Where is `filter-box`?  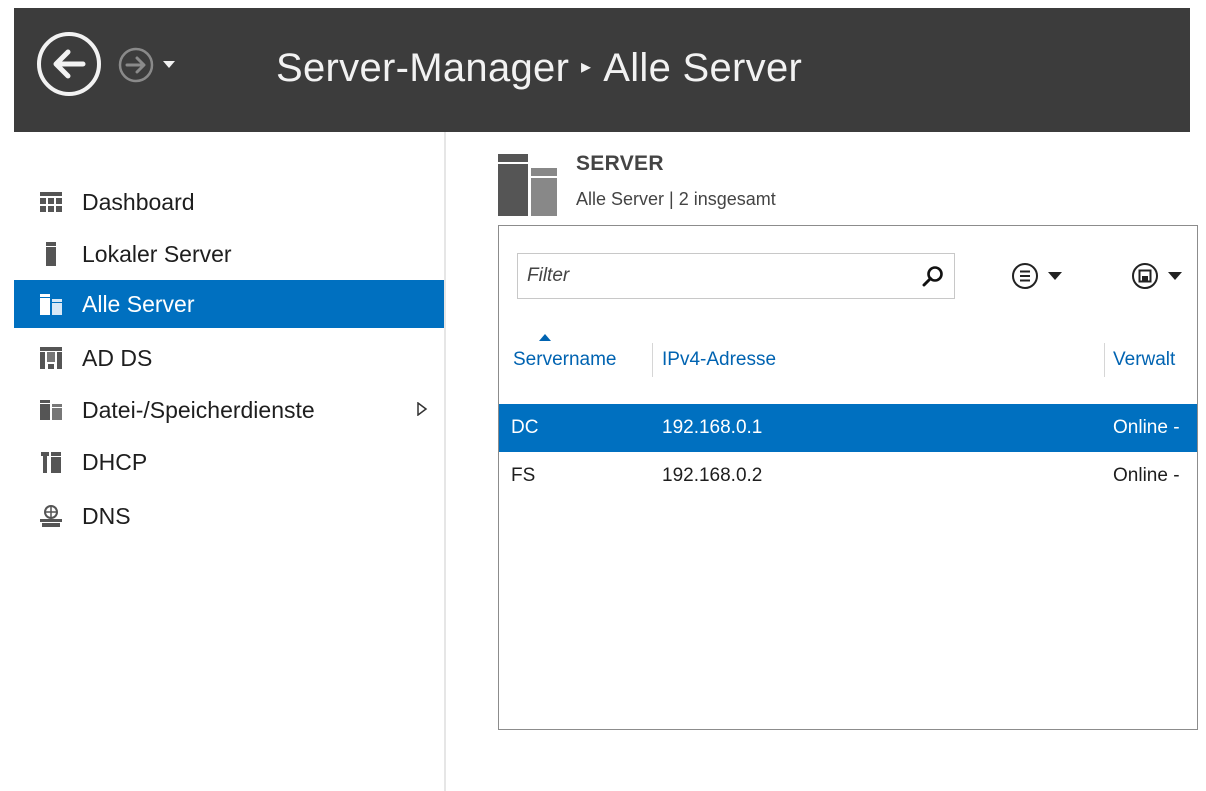
filter-box is located at coordinates (736, 276).